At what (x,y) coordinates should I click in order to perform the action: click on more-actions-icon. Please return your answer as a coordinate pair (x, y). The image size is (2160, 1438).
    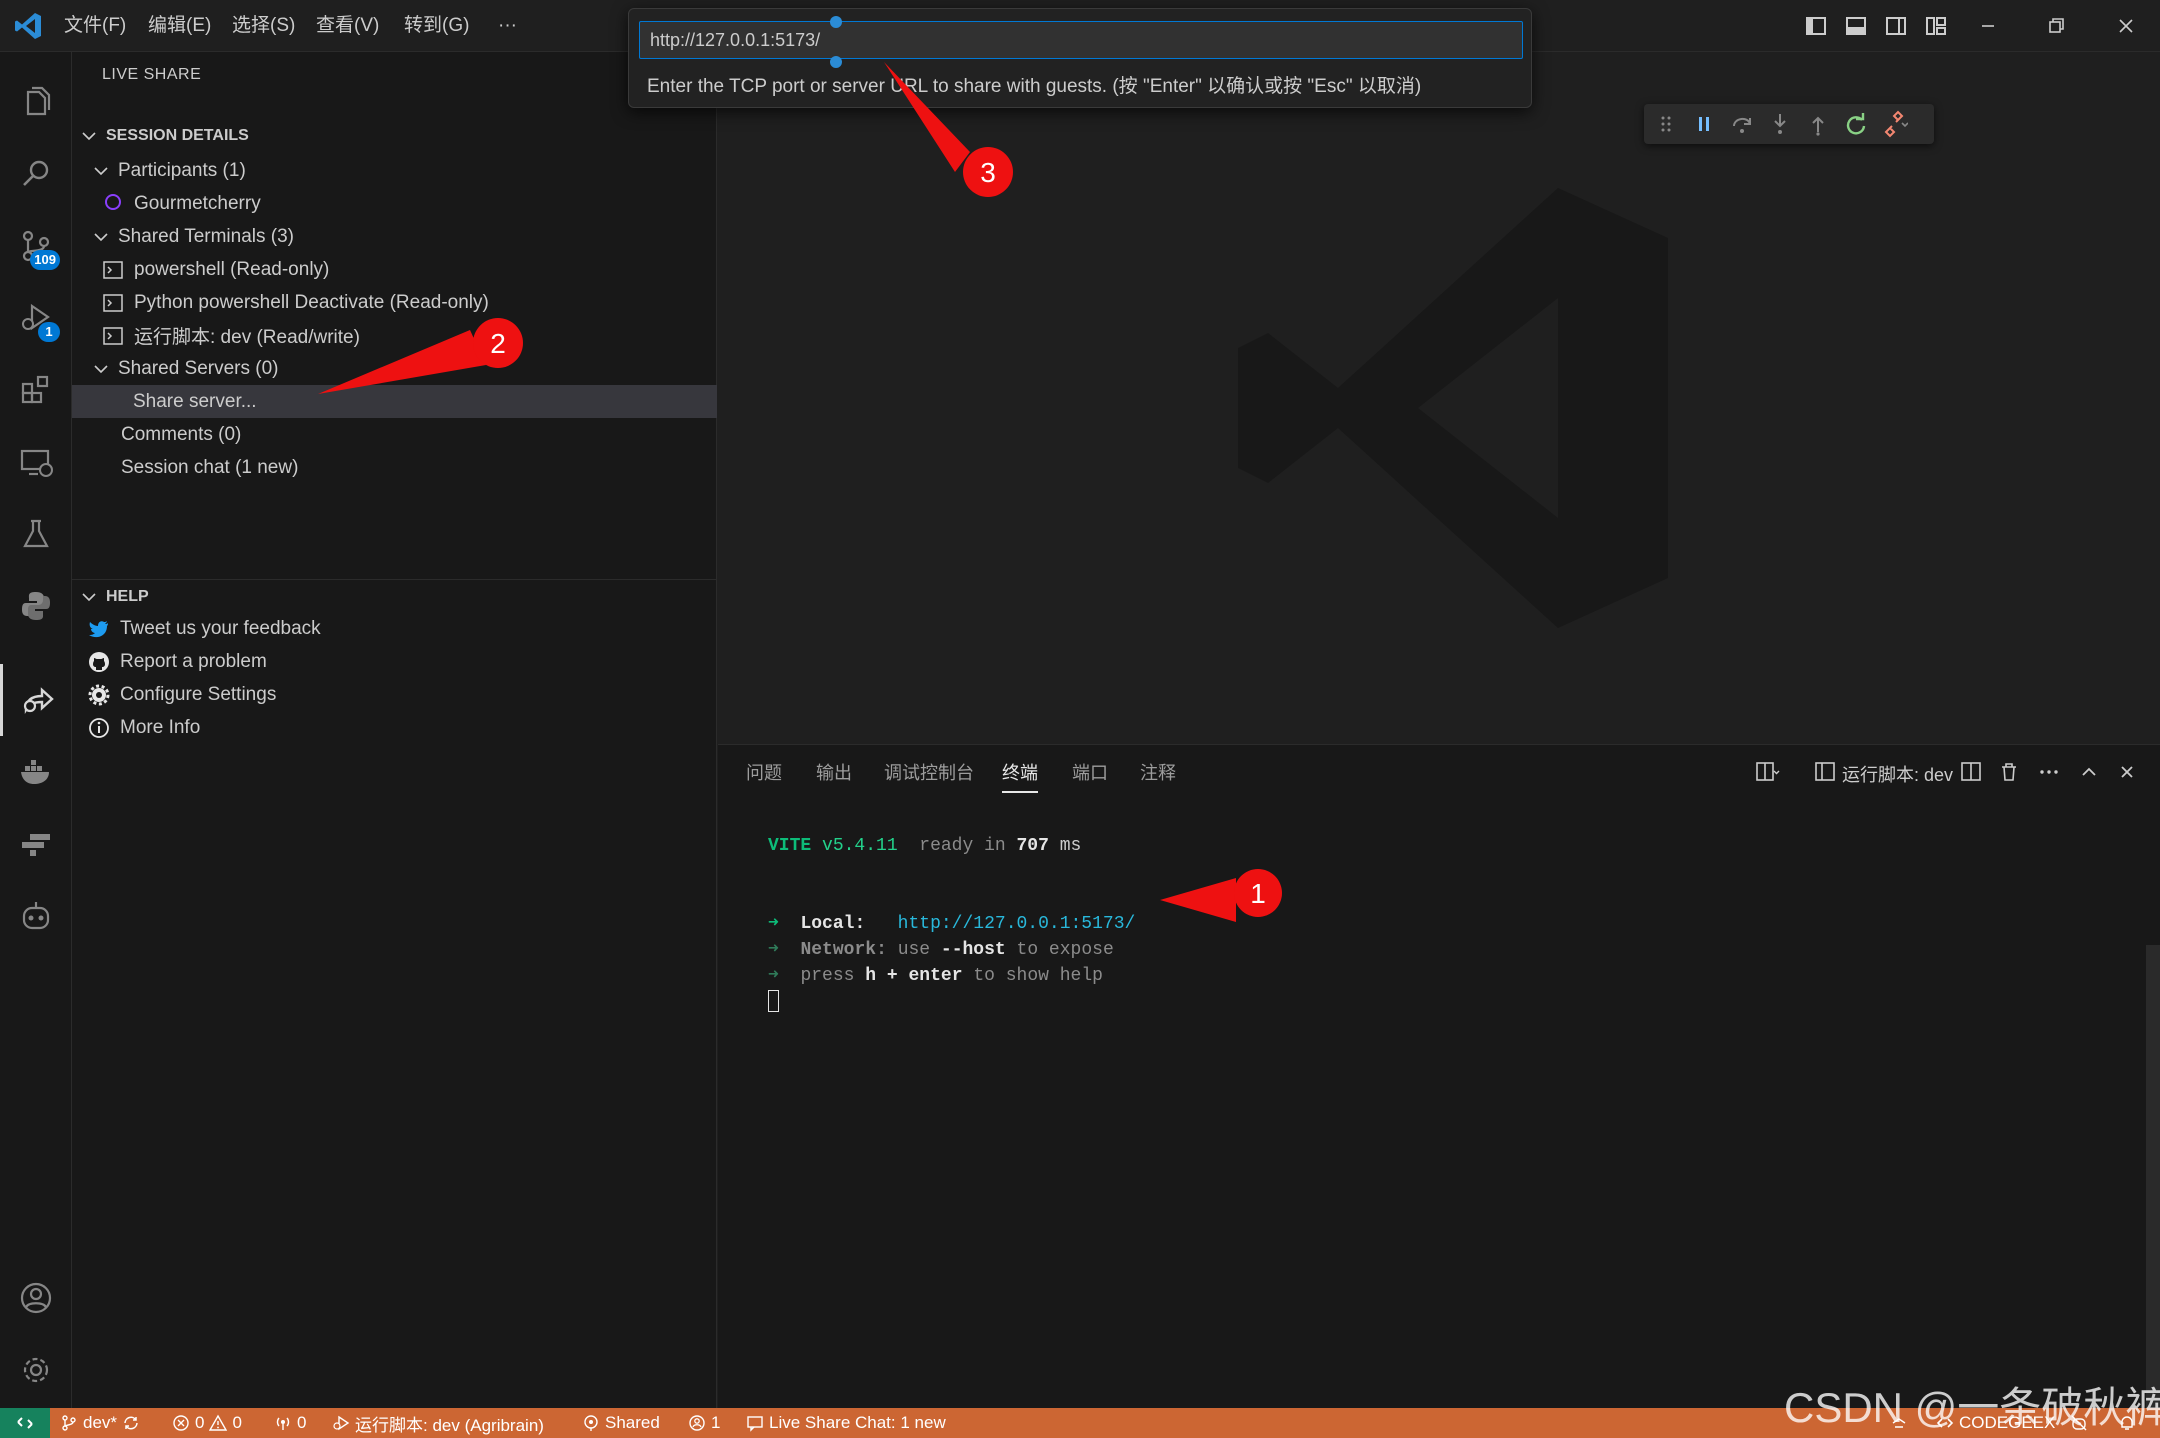
    Looking at the image, I should click on (2049, 772).